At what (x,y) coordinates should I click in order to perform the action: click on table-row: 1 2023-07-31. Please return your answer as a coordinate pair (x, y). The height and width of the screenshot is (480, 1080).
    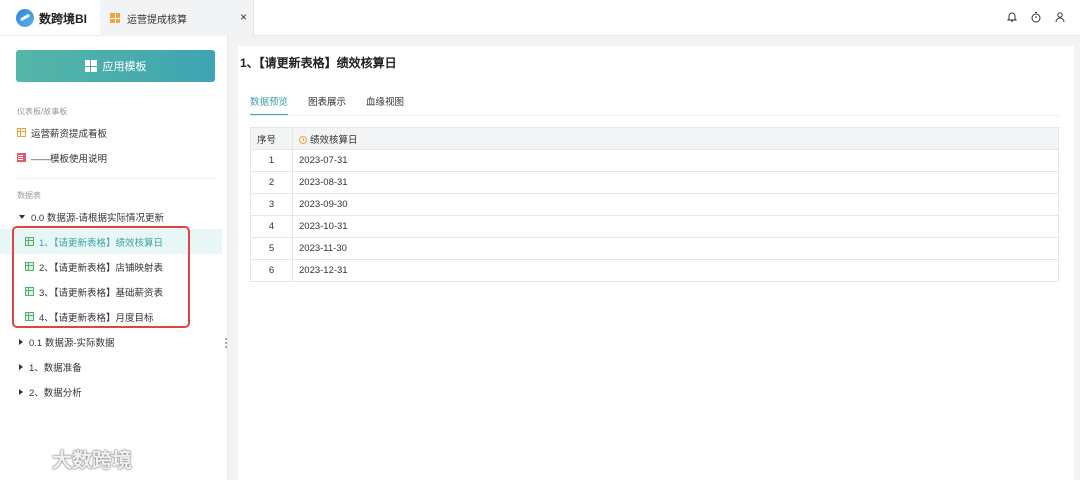
    Looking at the image, I should click on (654, 160).